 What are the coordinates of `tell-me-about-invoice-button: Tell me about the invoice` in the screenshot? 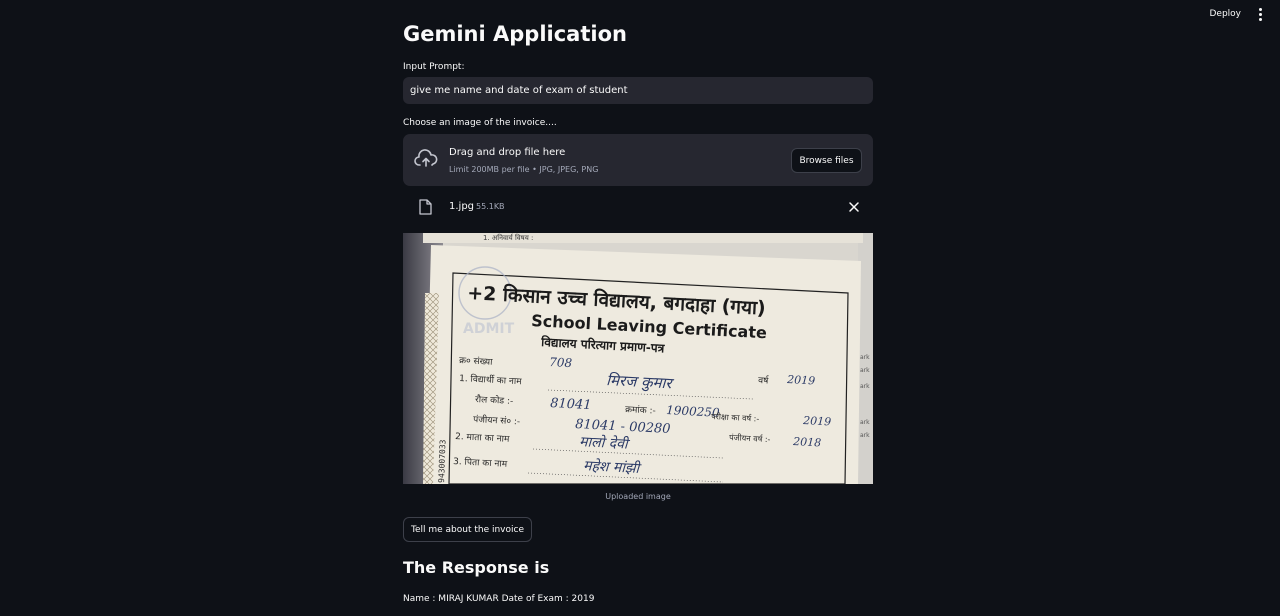 It's located at (467, 529).